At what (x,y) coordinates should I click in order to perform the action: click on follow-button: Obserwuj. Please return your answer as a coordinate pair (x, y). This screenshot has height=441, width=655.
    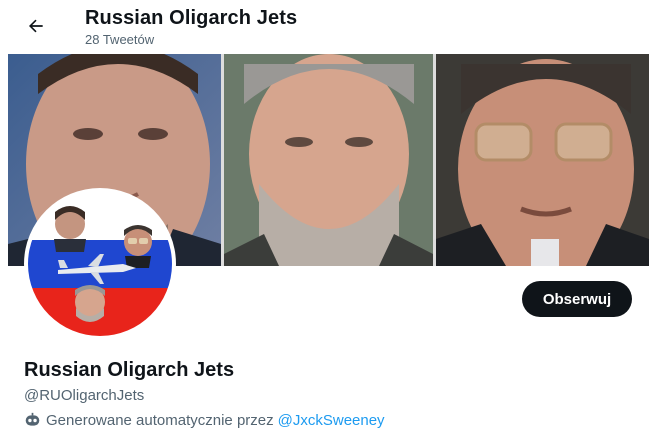
    Looking at the image, I should click on (577, 299).